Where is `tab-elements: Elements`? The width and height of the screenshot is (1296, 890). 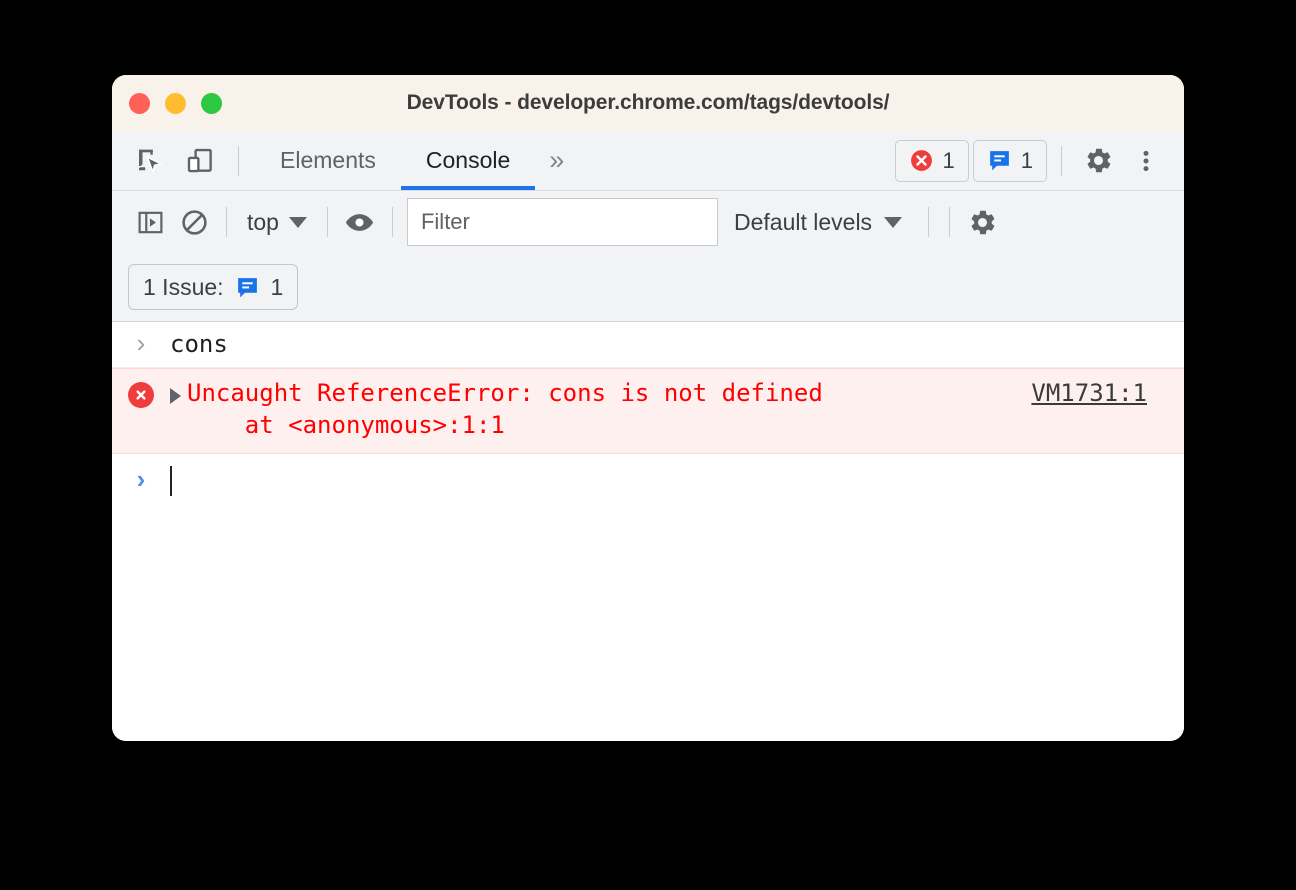
tab-elements: Elements is located at coordinates (328, 160).